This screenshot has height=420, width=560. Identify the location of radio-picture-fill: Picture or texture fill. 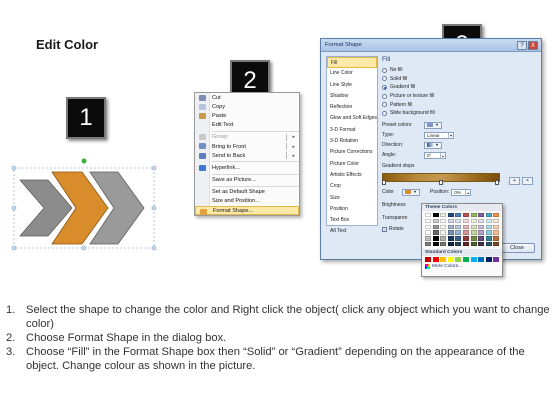
(460, 96).